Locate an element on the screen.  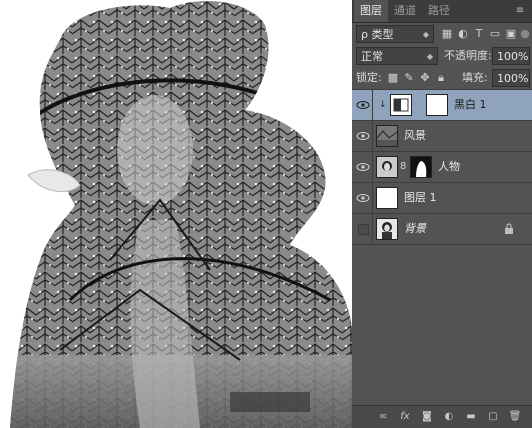
layer-name: 图层 1 is located at coordinates (420, 198).